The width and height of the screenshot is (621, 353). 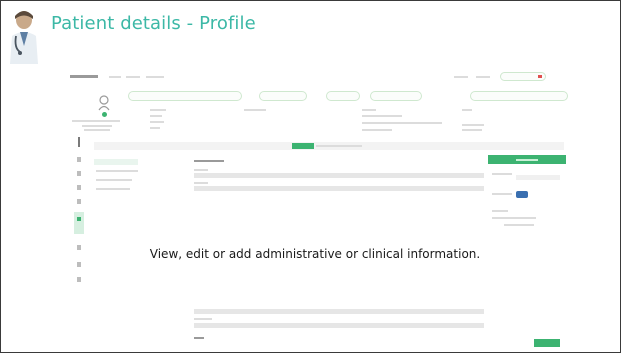 What do you see at coordinates (79, 159) in the screenshot?
I see `list-icon` at bounding box center [79, 159].